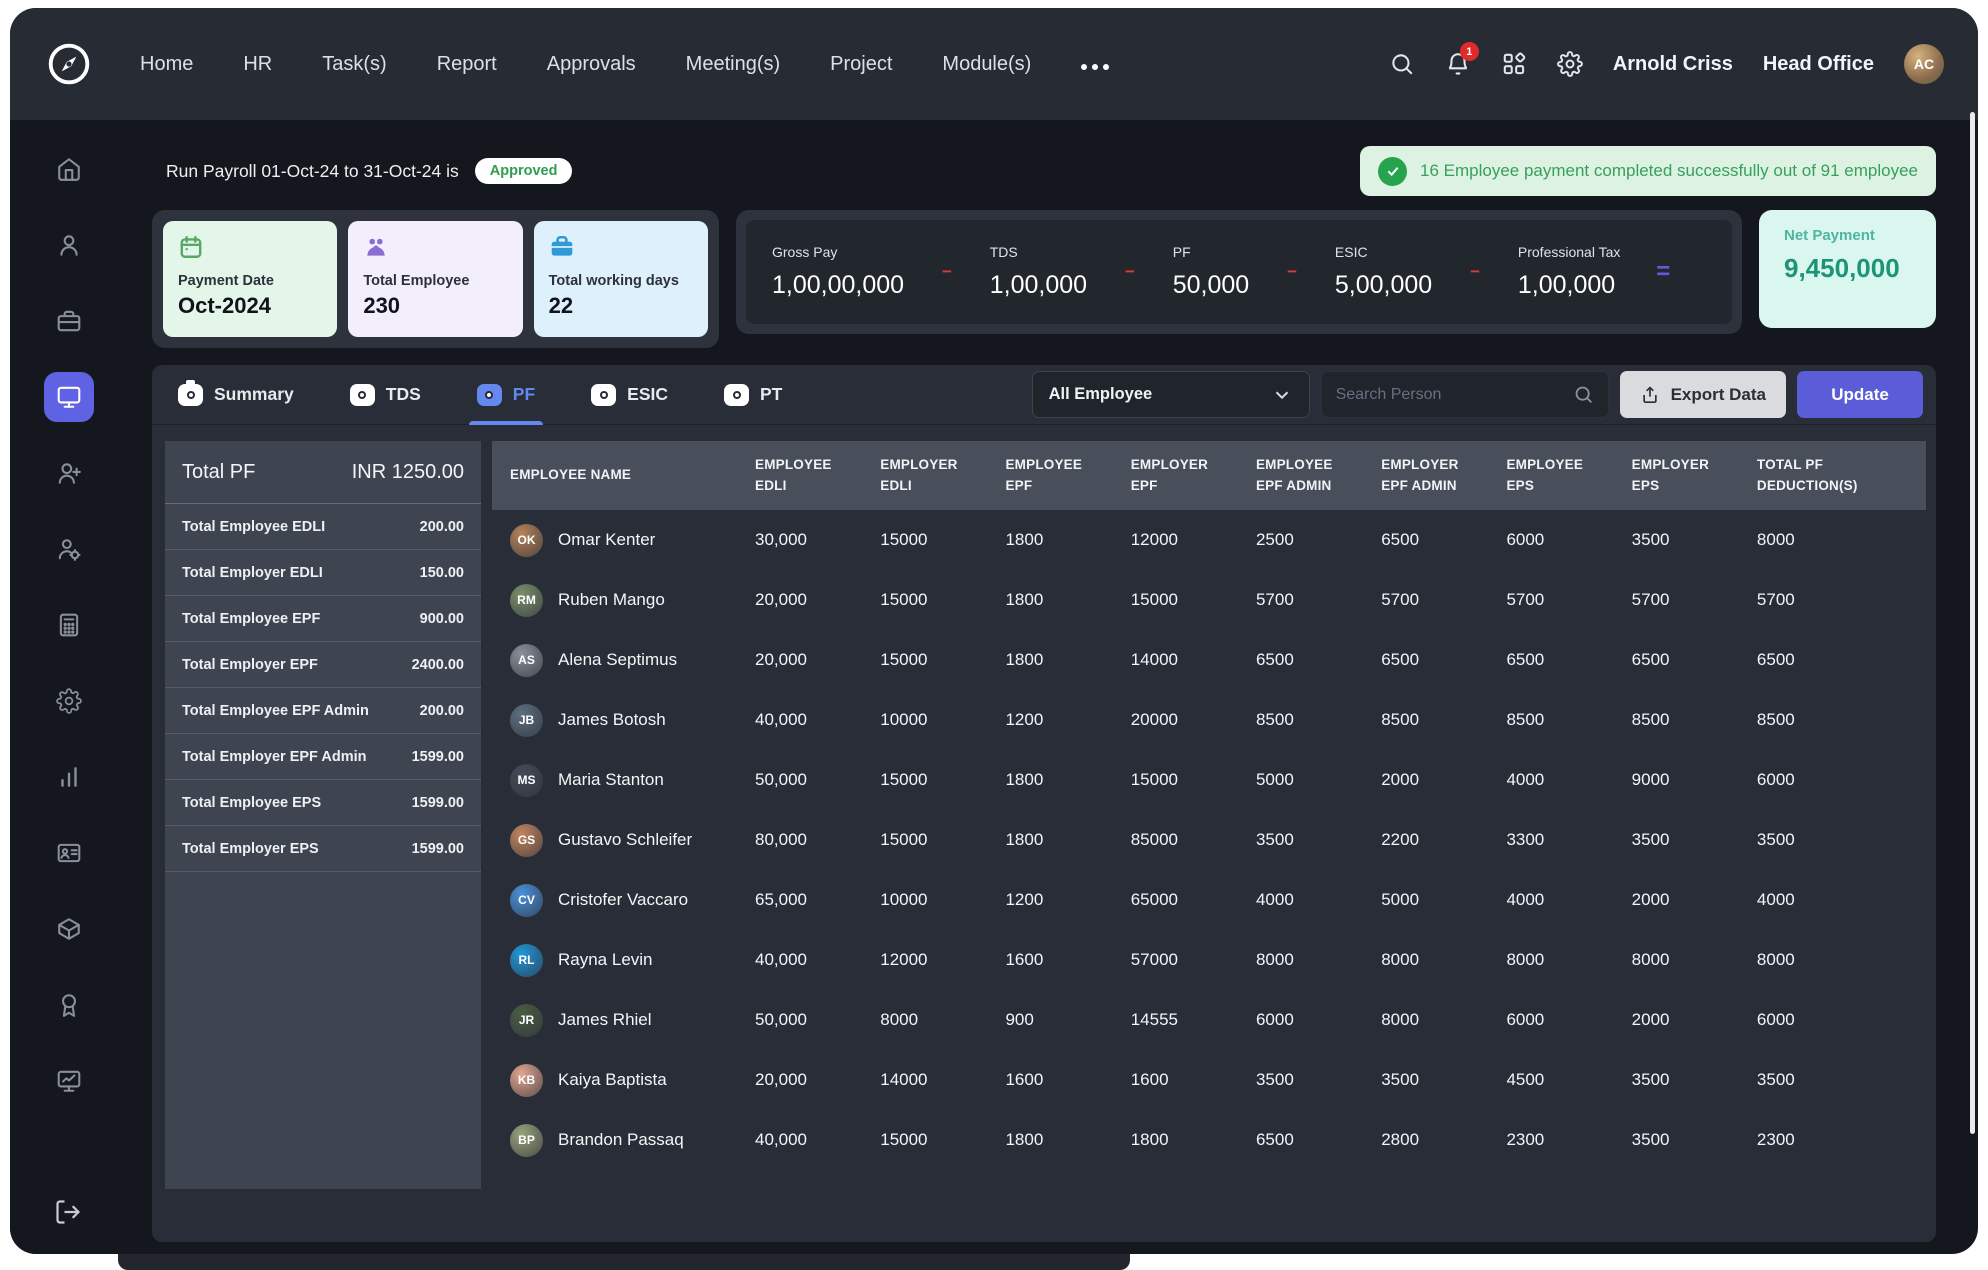 Image resolution: width=1988 pixels, height=1270 pixels. I want to click on logout-icon, so click(69, 1213).